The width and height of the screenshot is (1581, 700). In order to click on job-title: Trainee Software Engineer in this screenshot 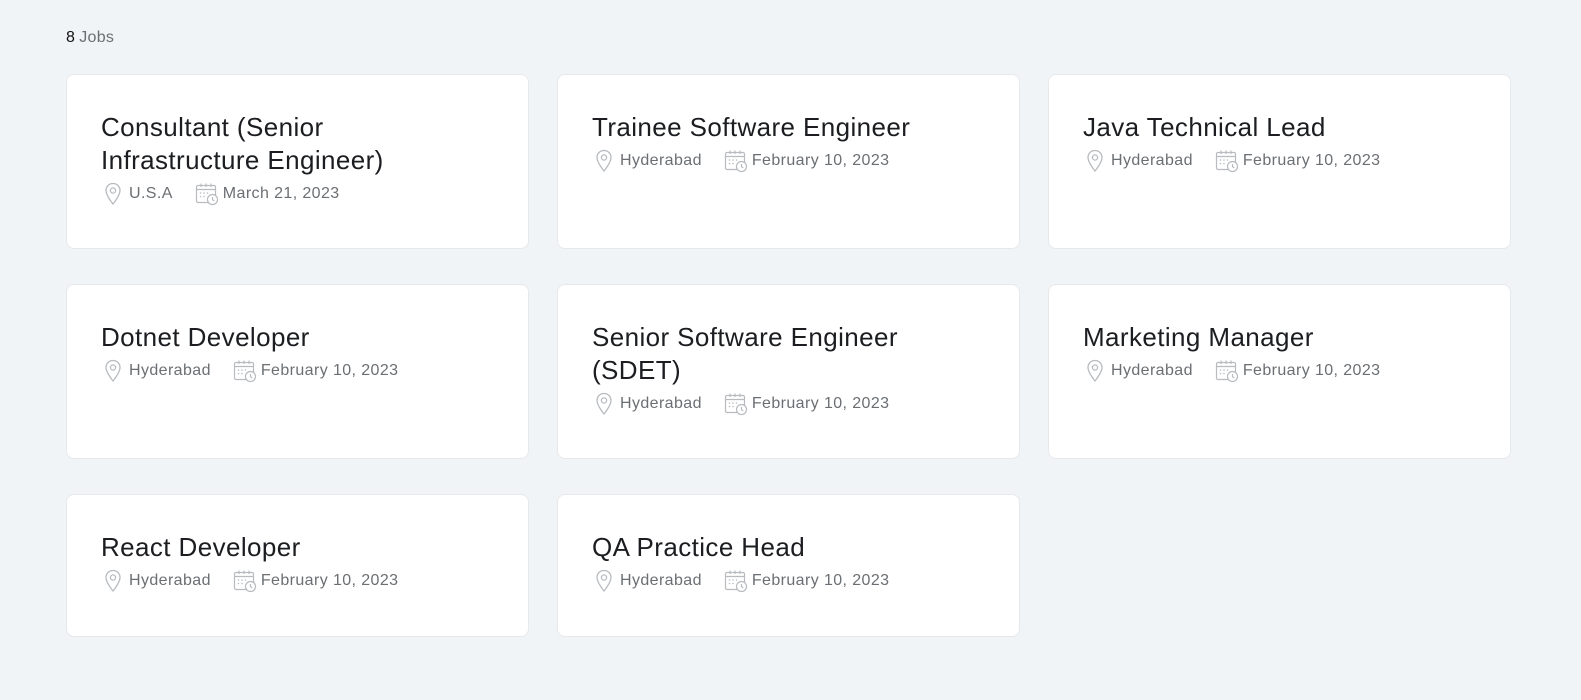, I will do `click(762, 127)`.